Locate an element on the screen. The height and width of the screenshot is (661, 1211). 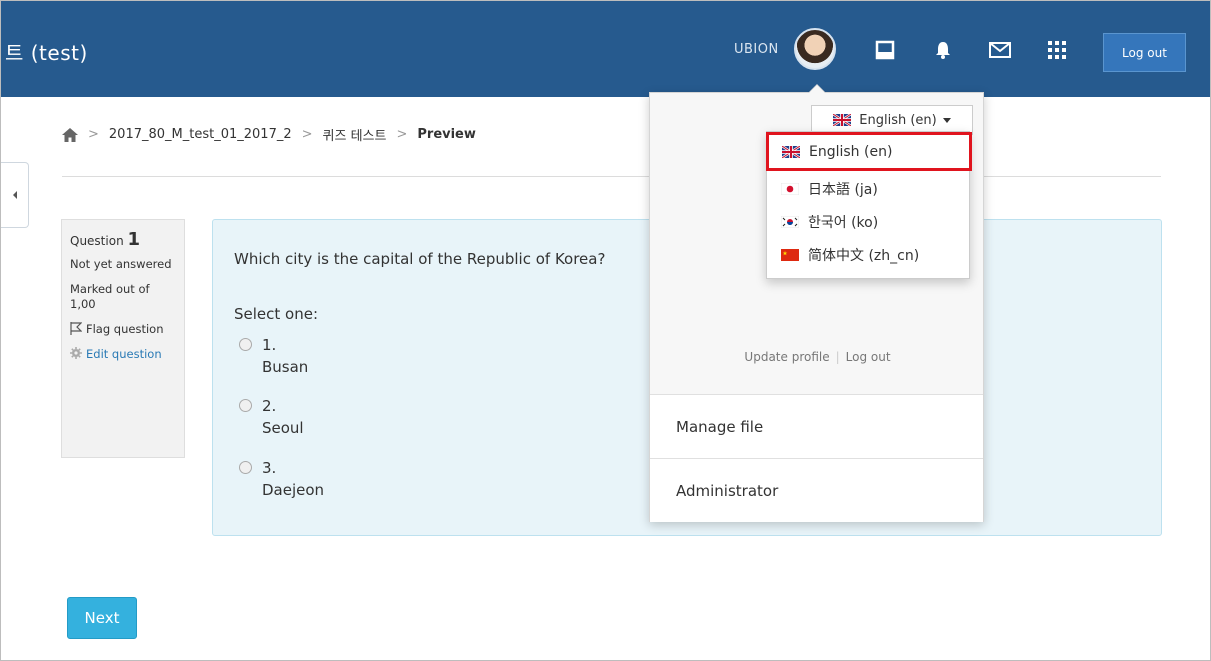
user-avatar is located at coordinates (815, 49).